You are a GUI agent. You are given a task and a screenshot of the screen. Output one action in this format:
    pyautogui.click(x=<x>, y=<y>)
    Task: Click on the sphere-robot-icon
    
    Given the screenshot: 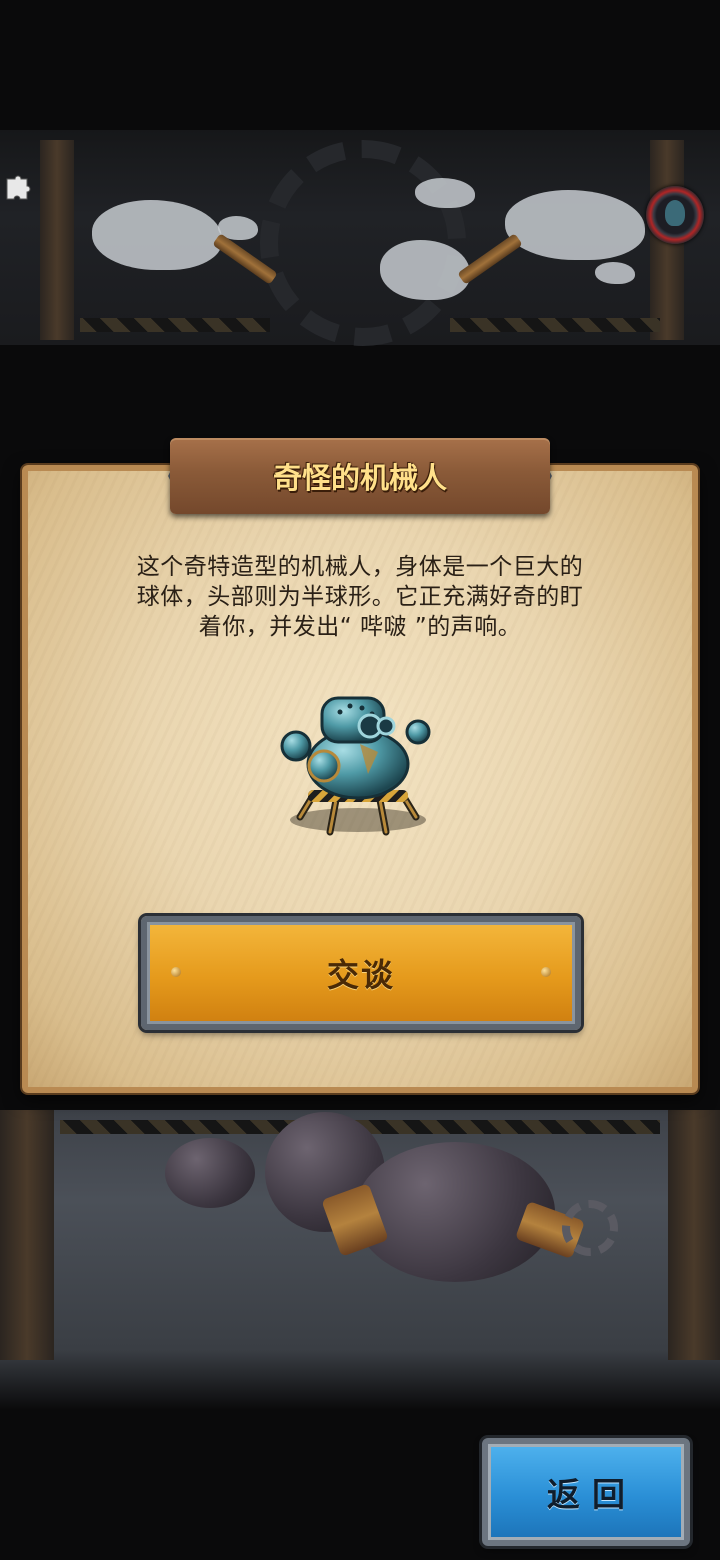 What is the action you would take?
    pyautogui.click(x=358, y=762)
    